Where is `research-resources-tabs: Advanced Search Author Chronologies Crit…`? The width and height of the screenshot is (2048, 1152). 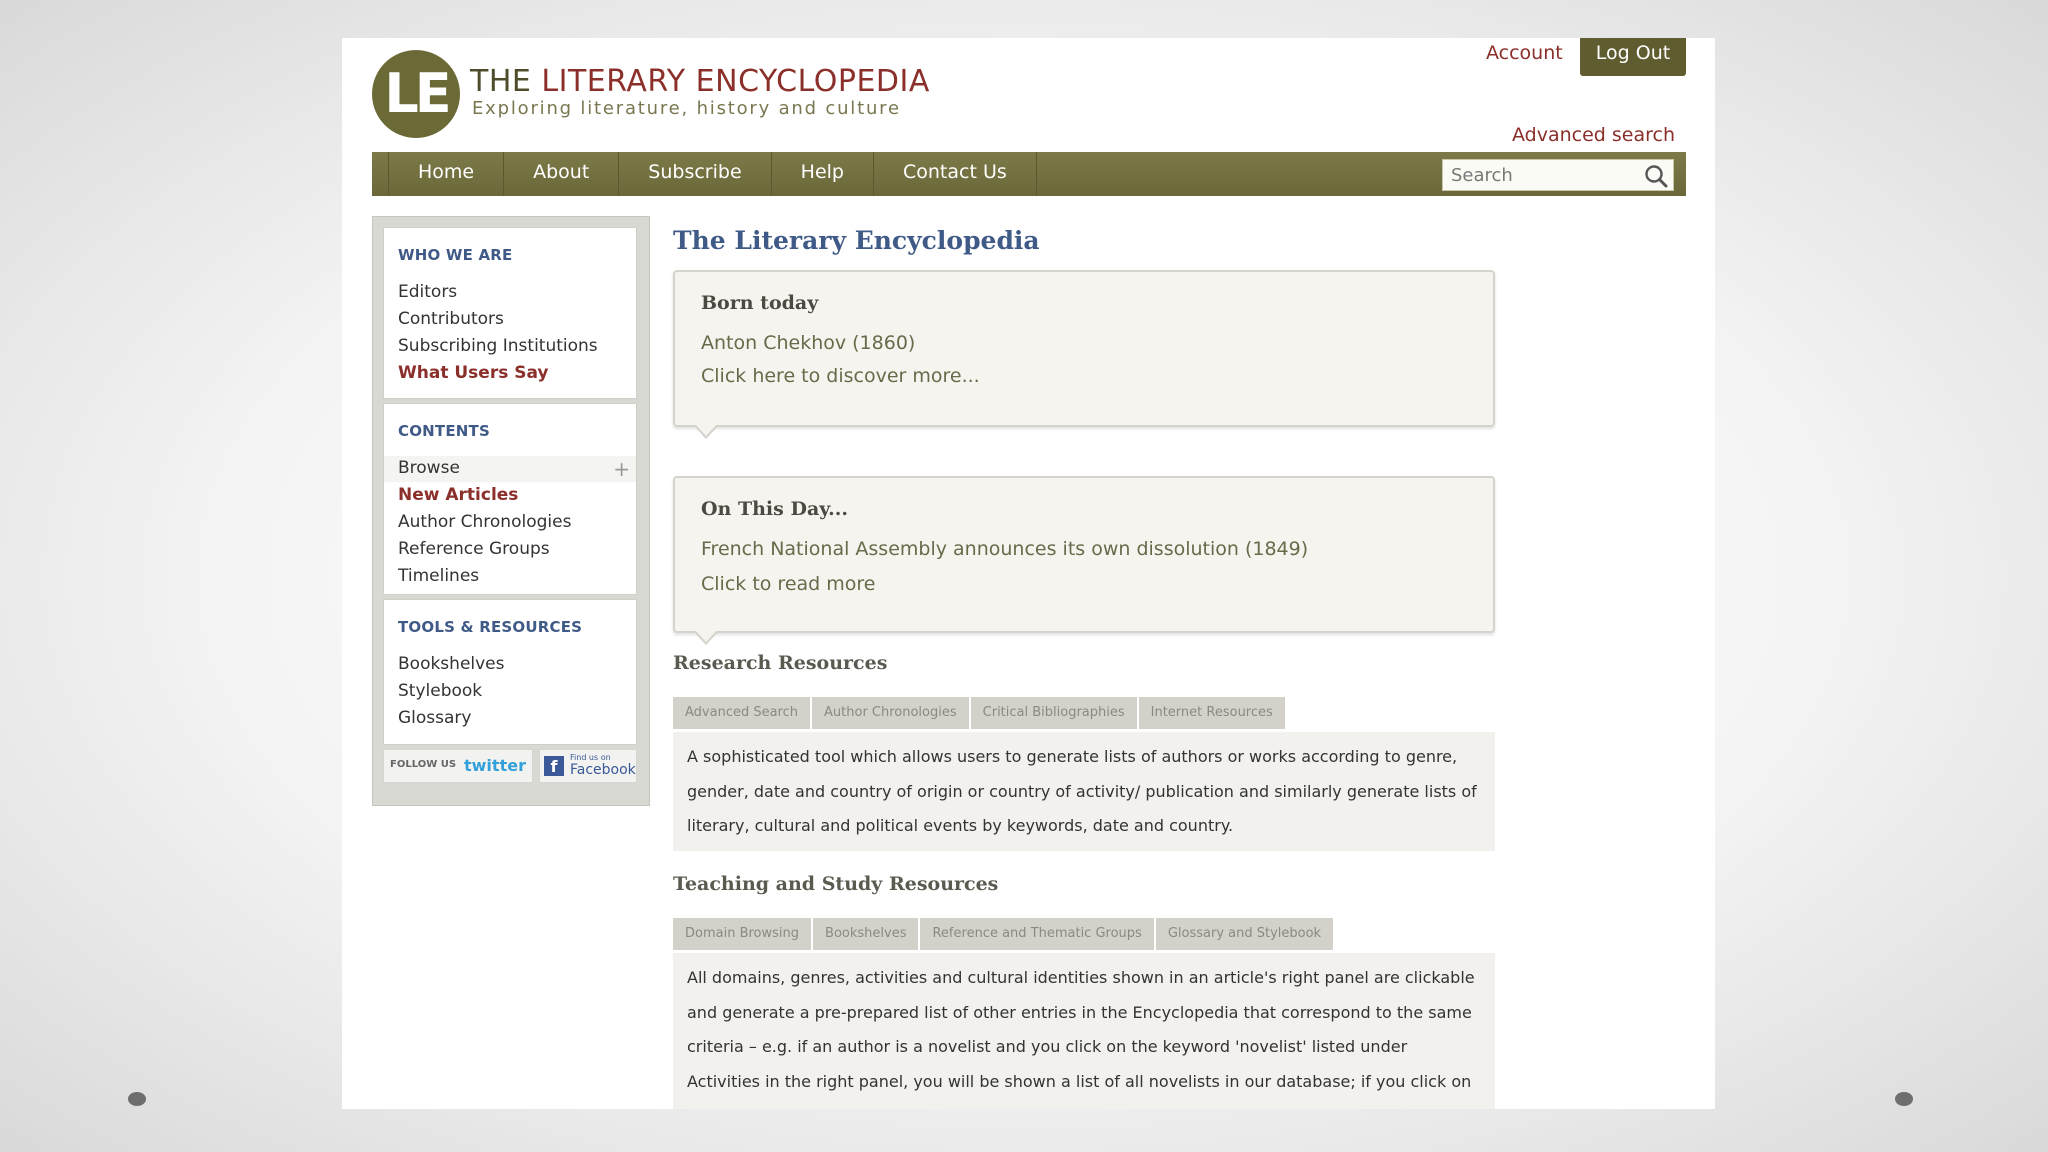
research-resources-tabs: Advanced Search Author Chronologies Crit… is located at coordinates (979, 713).